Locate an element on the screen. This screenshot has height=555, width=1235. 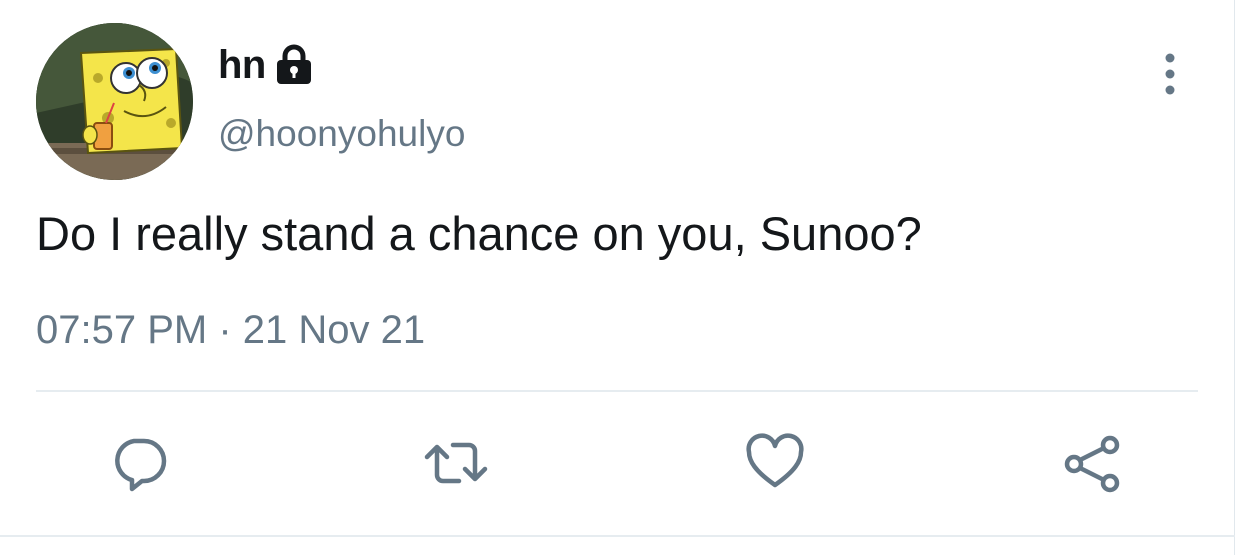
lock-icon is located at coordinates (294, 65).